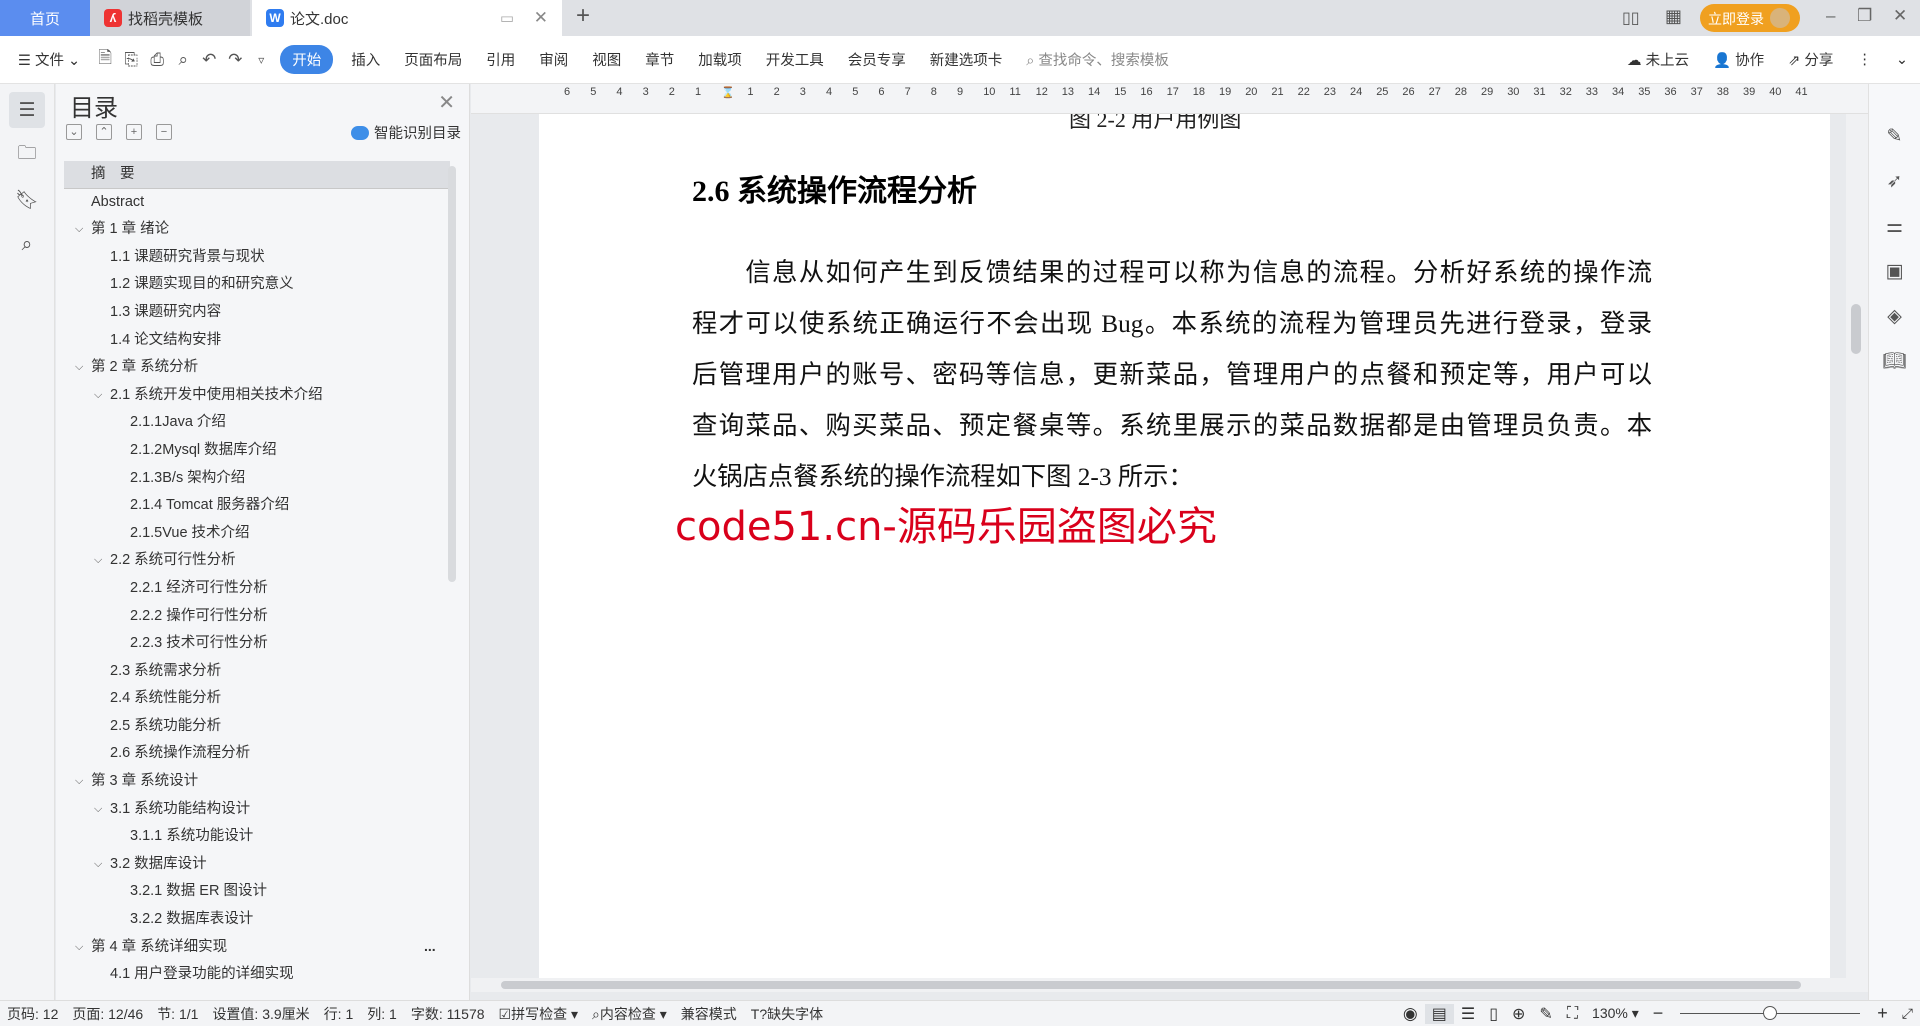 This screenshot has height=1026, width=1920. Describe the element at coordinates (257, 644) in the screenshot. I see `toc-item: 2.2.3 技术可行性分析` at that location.